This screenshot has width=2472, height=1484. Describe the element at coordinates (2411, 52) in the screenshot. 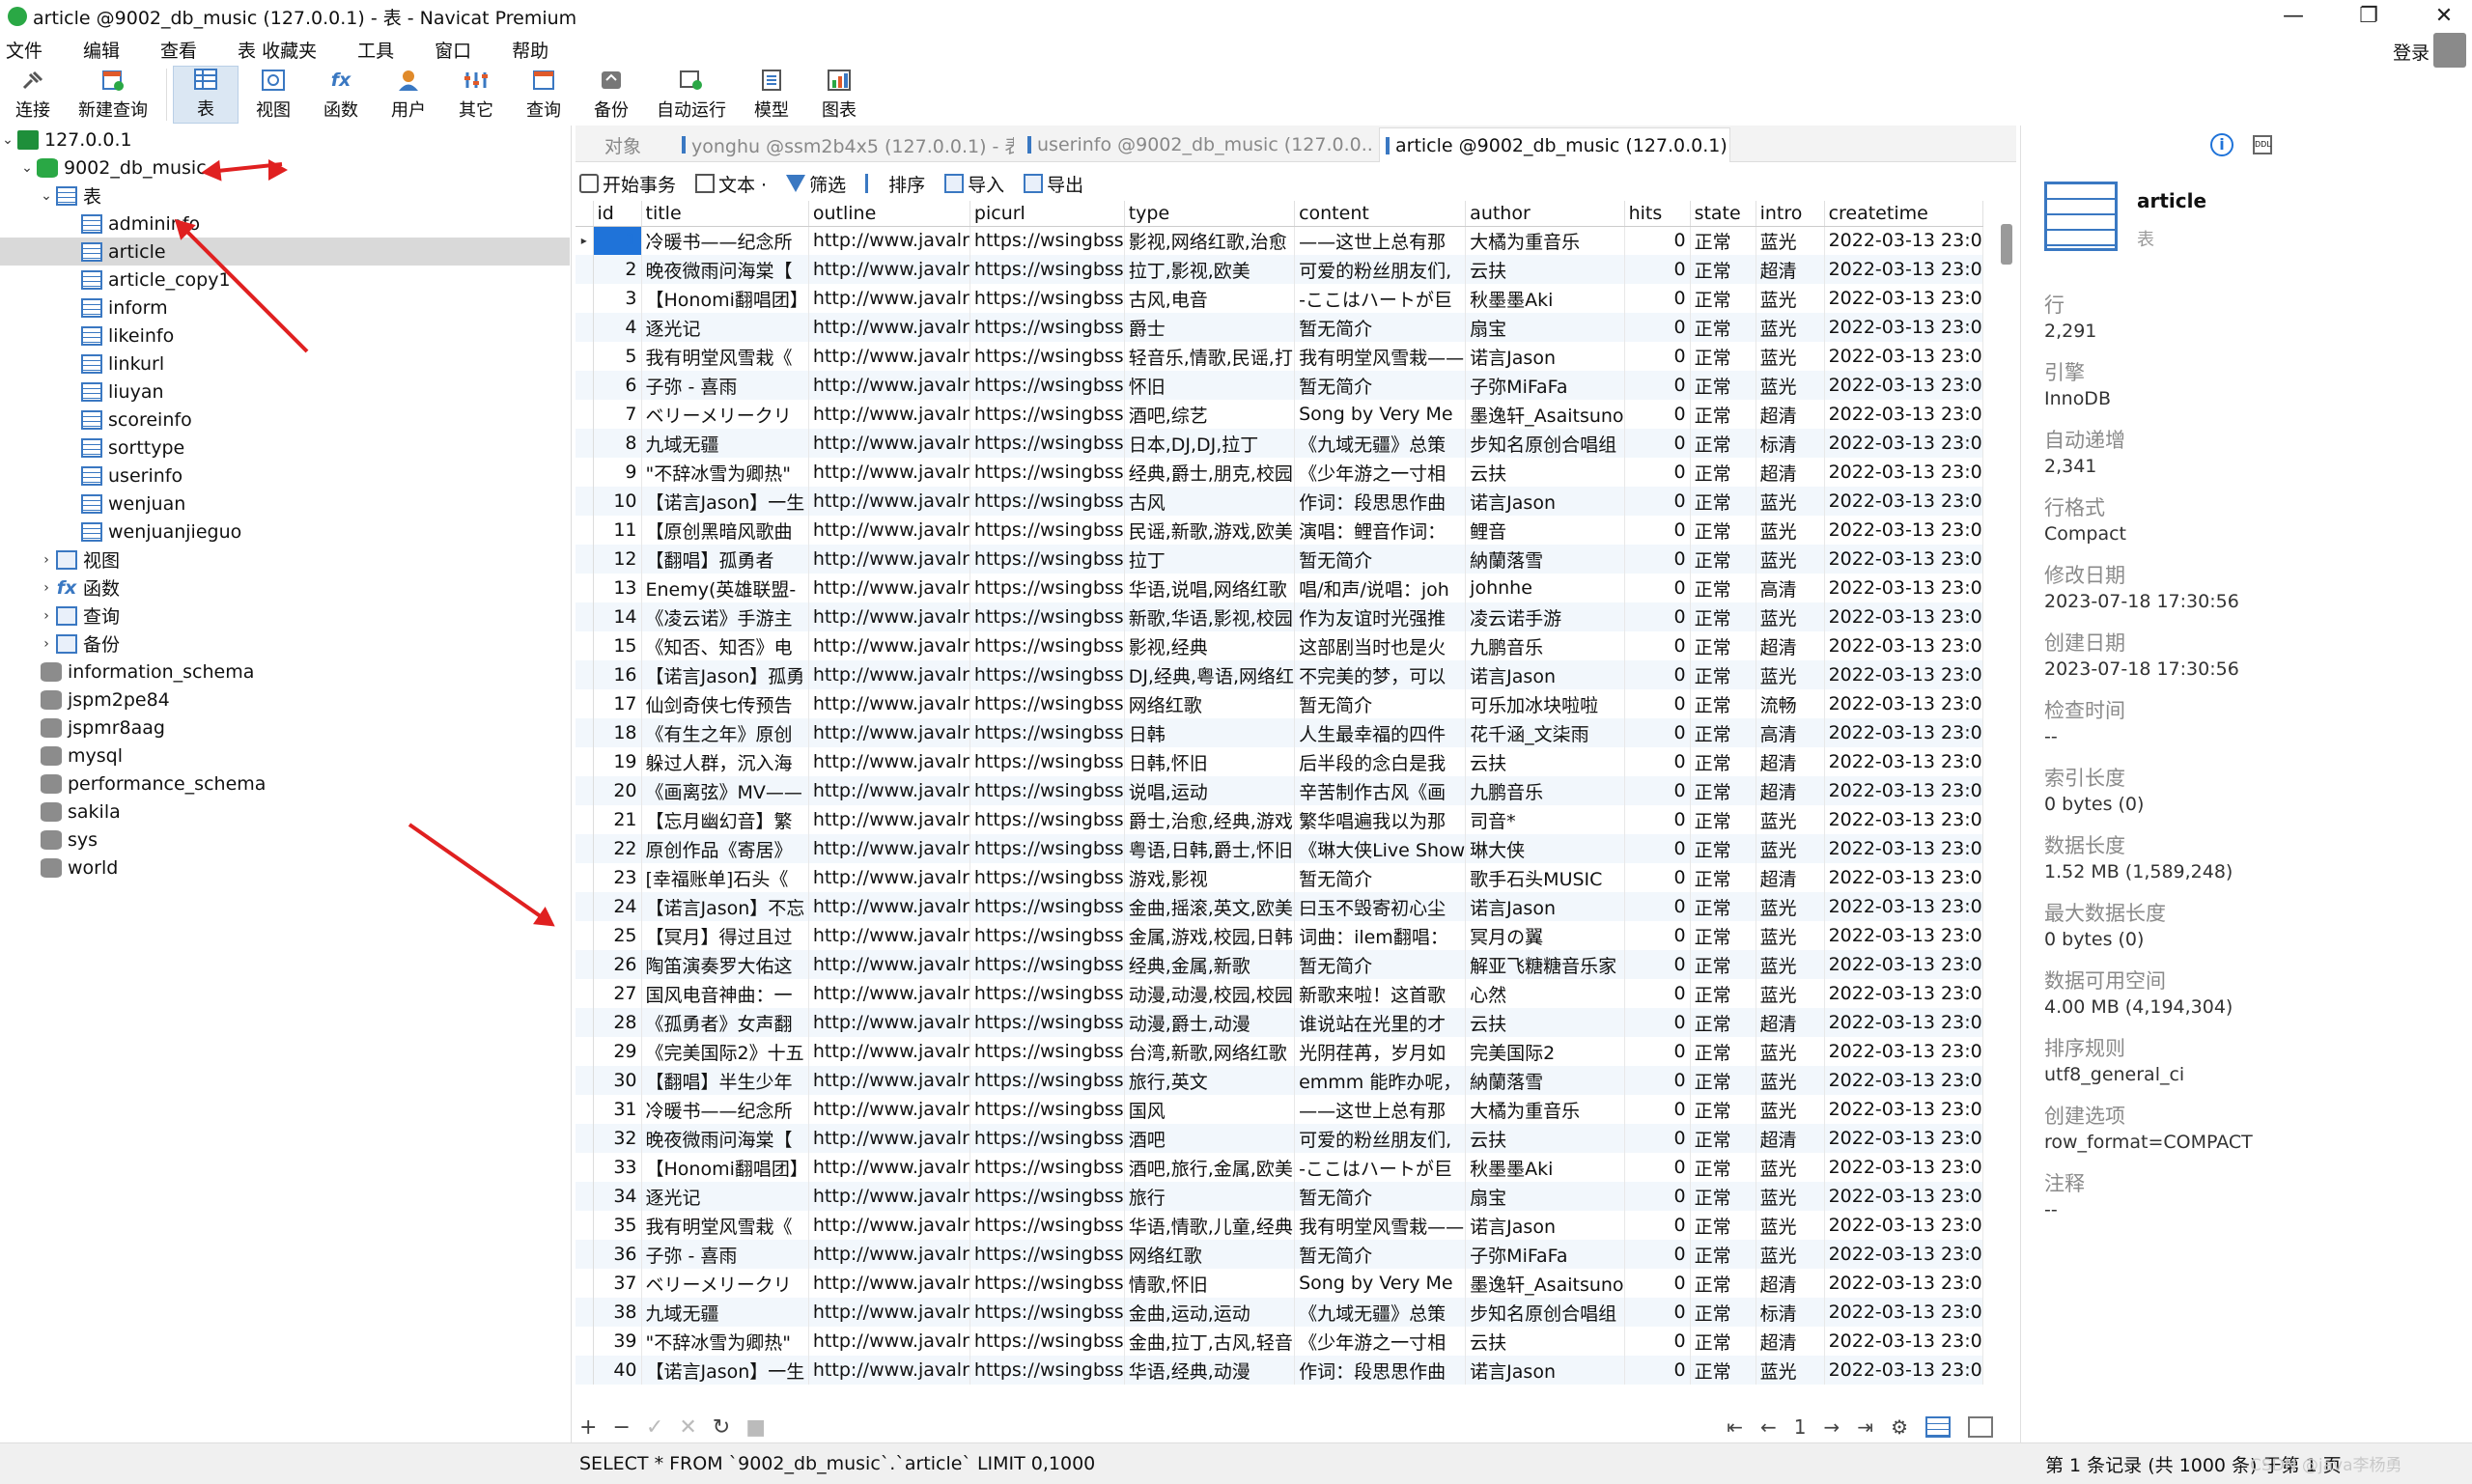

I see `login-link: 登录` at that location.